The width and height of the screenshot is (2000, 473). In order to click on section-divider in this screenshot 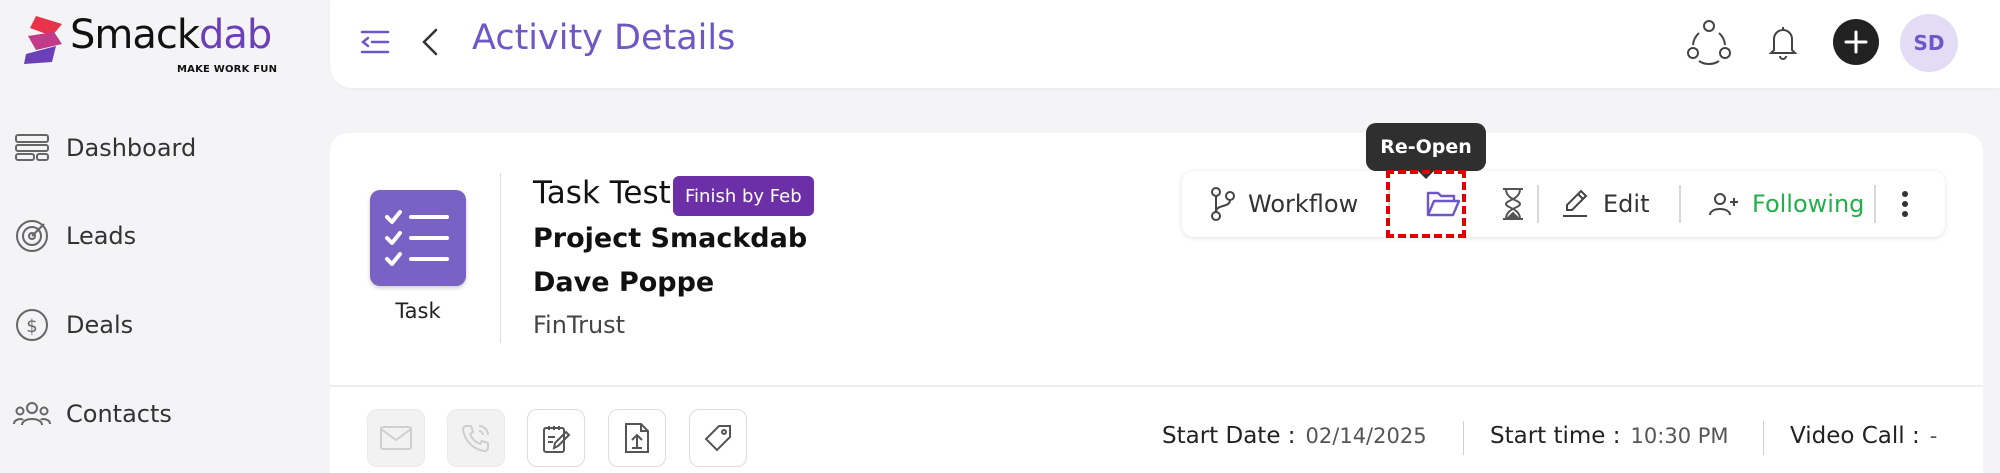, I will do `click(1156, 386)`.